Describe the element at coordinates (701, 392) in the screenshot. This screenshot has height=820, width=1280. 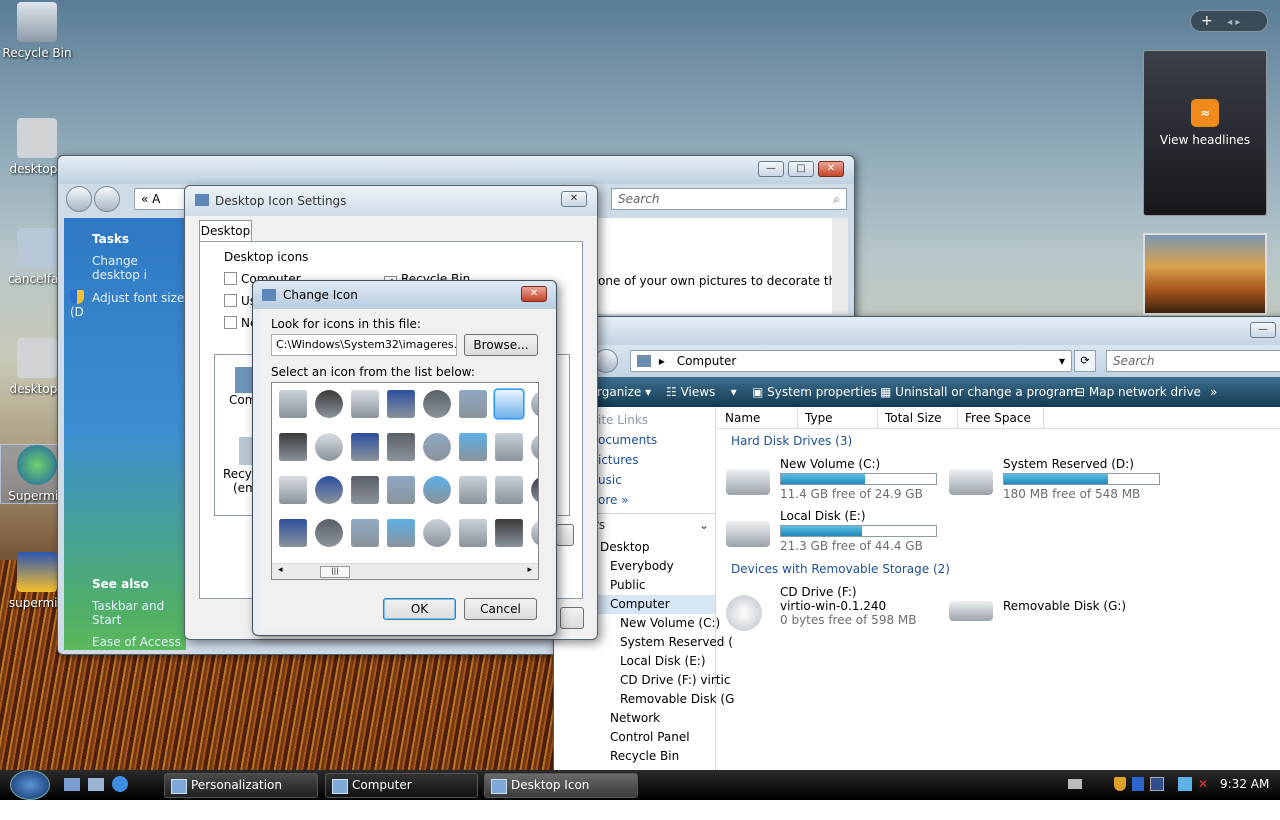
I see `views-button: ☷ Views ▾` at that location.